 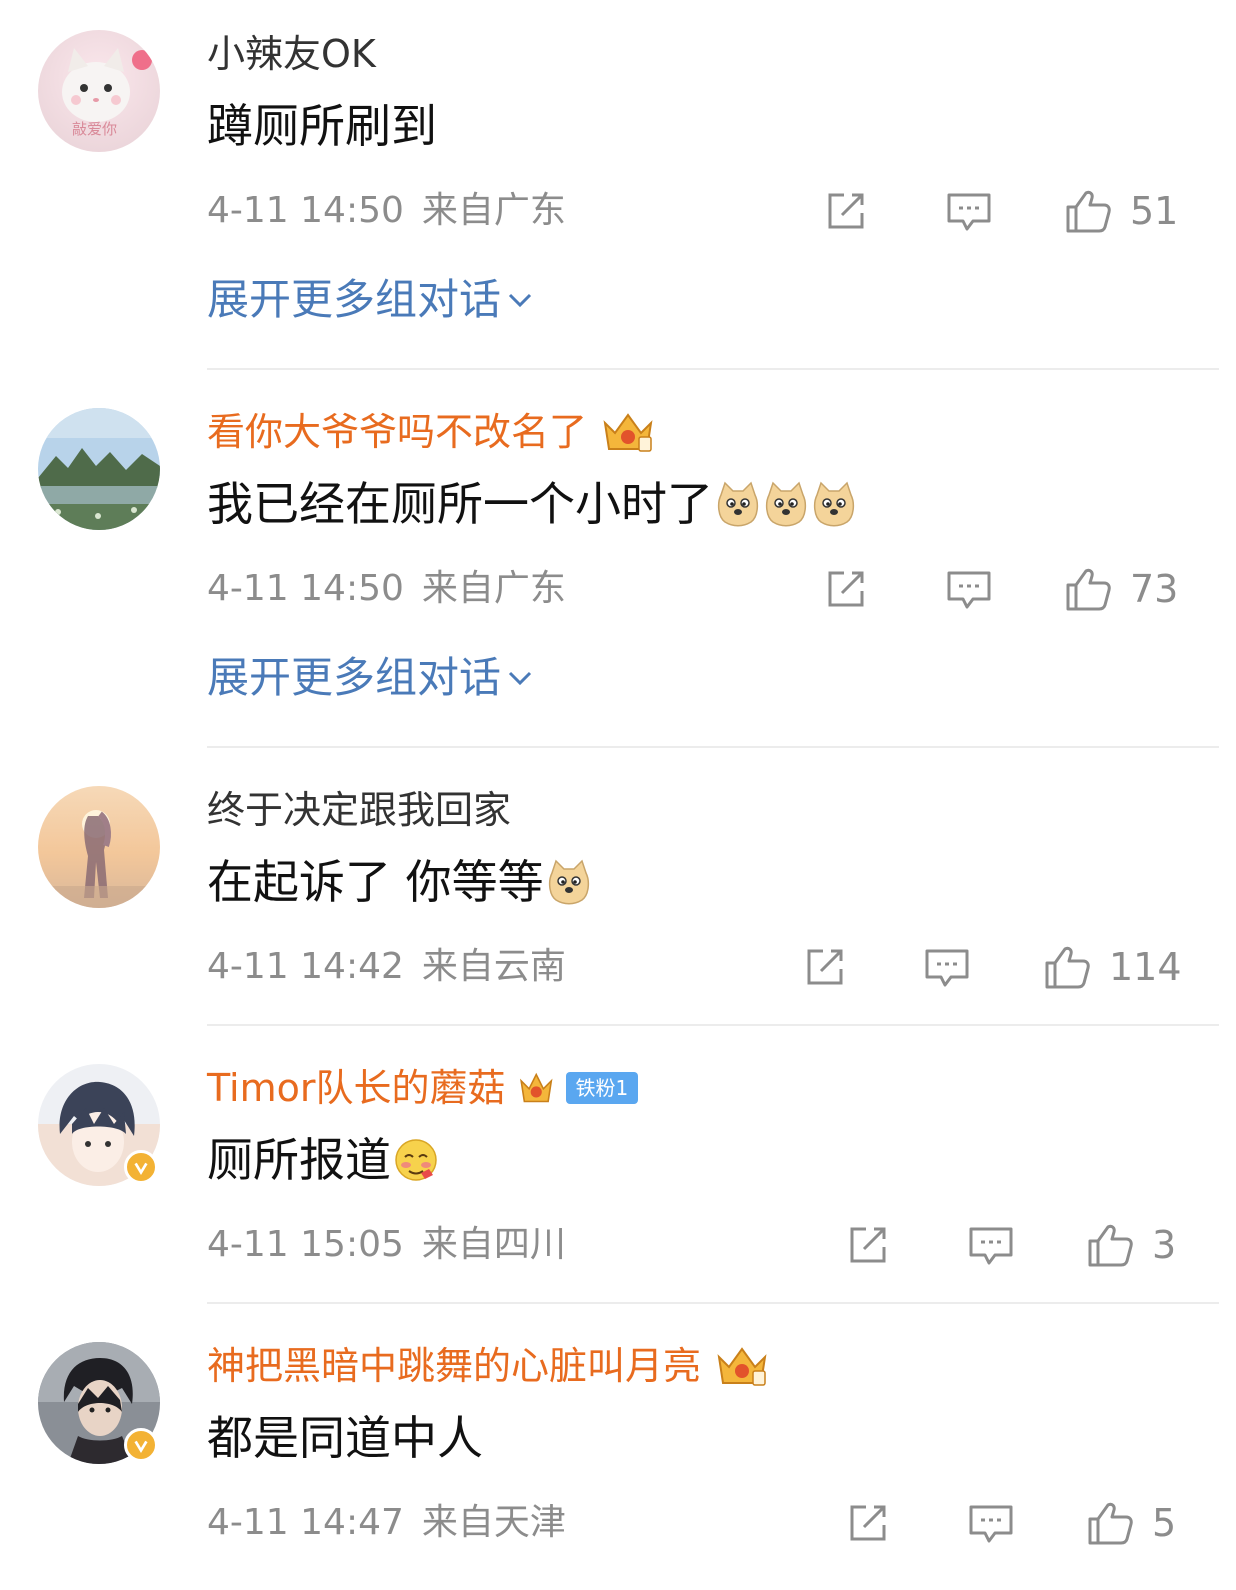 What do you see at coordinates (1145, 967) in the screenshot?
I see `like-count: 114` at bounding box center [1145, 967].